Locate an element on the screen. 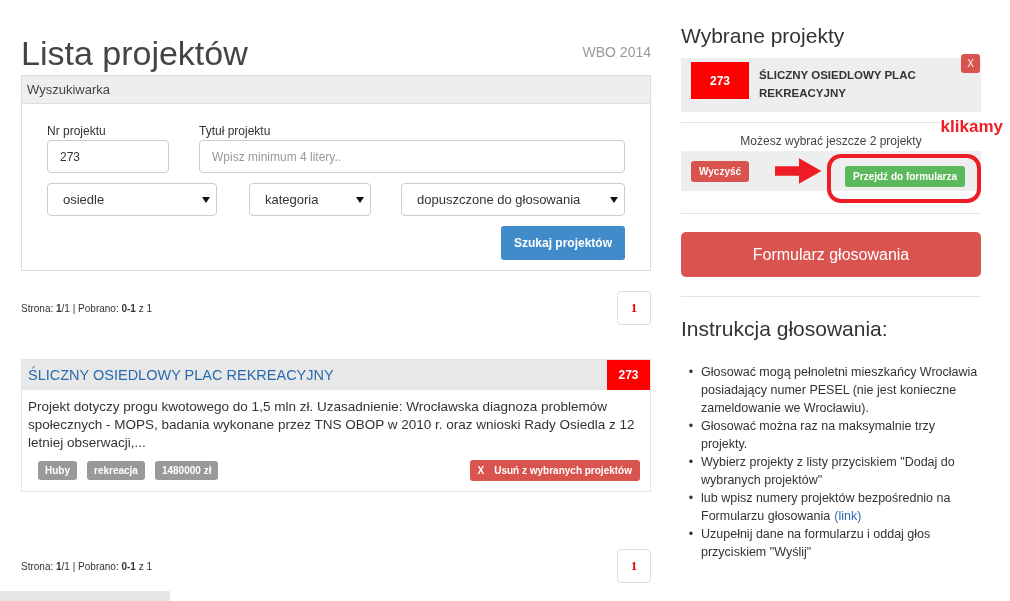 The height and width of the screenshot is (601, 1010). instruction-text: Uzupełnij dane na formularzu i oddaj głos przyciskiem "Wyślij" is located at coordinates (816, 543).